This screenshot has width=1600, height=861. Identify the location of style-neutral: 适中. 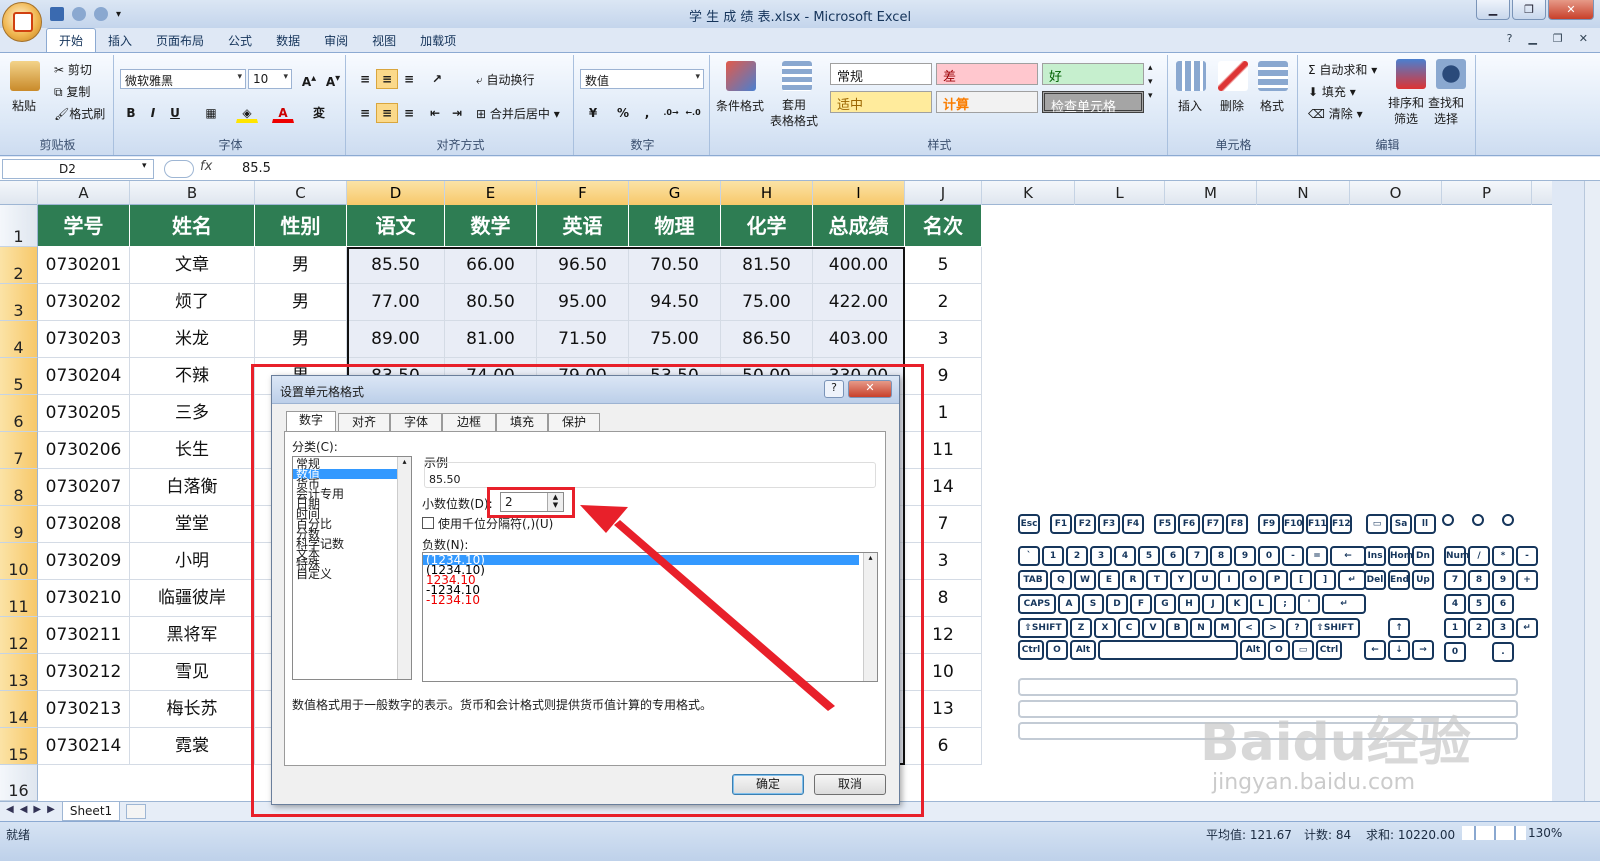
(881, 102).